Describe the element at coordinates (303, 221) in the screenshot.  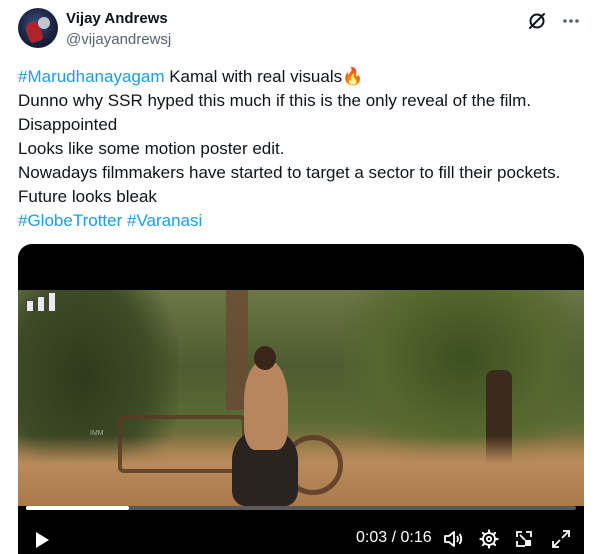
I see `hashtags-line: #GlobeTrotter #Varanasi` at that location.